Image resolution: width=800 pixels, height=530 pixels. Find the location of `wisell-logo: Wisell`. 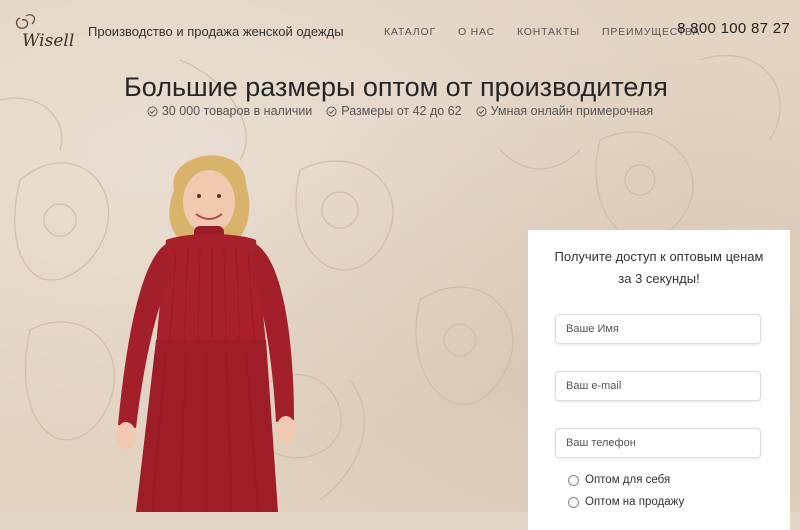

wisell-logo: Wisell is located at coordinates (43, 32).